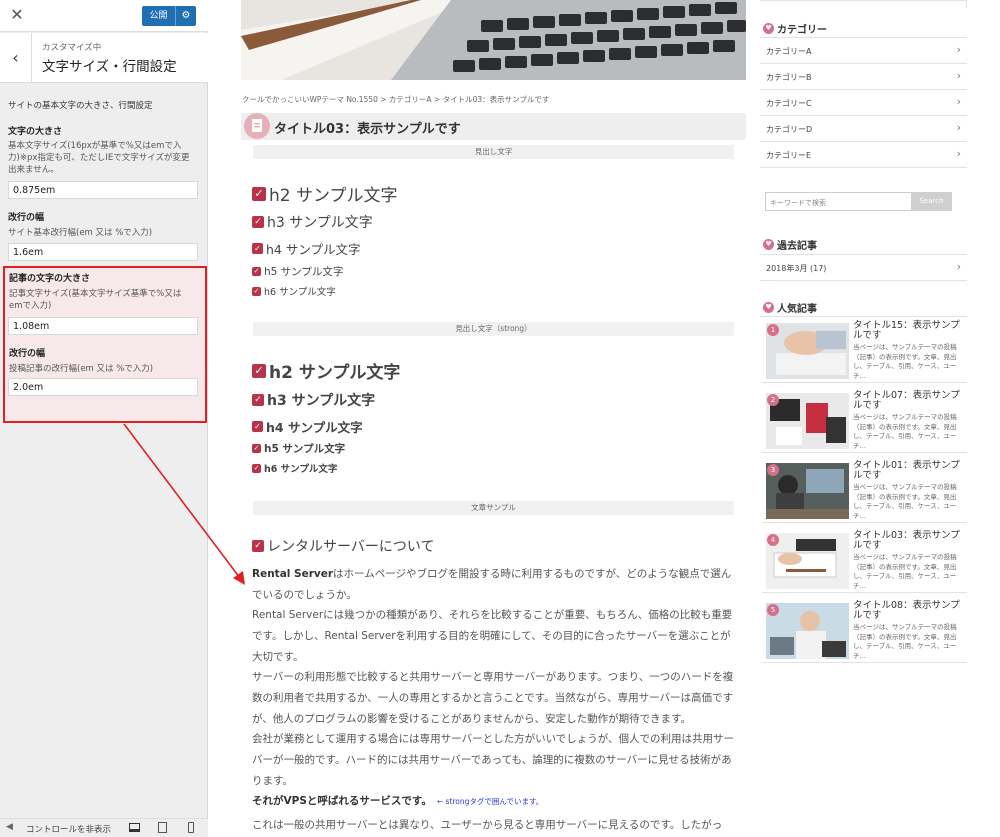 The height and width of the screenshot is (837, 1000). What do you see at coordinates (493, 508) in the screenshot?
I see `caption-text-sample: 文章サンプル` at bounding box center [493, 508].